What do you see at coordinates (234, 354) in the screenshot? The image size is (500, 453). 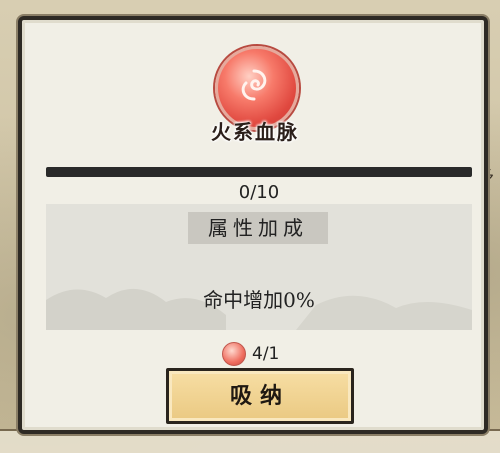 I see `fire-orb-icon` at bounding box center [234, 354].